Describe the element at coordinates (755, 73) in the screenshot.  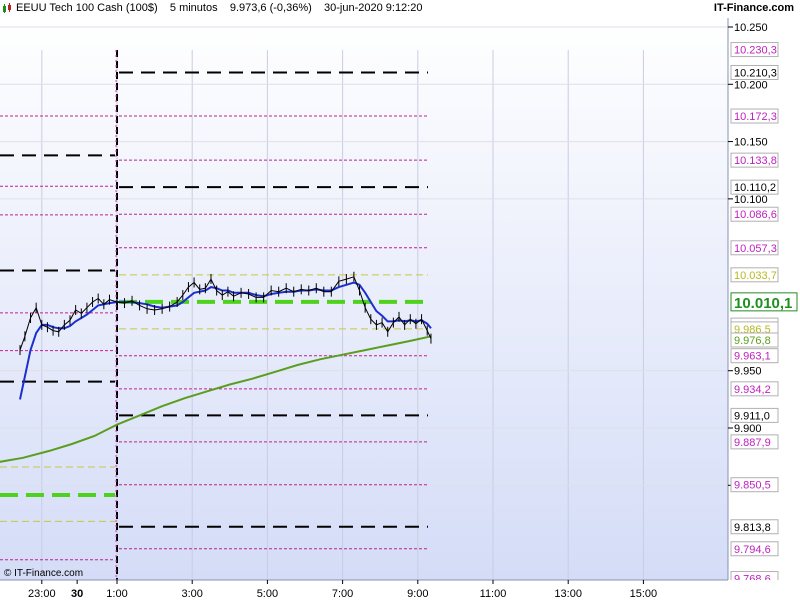
I see `level-label-1: 10.210,3` at that location.